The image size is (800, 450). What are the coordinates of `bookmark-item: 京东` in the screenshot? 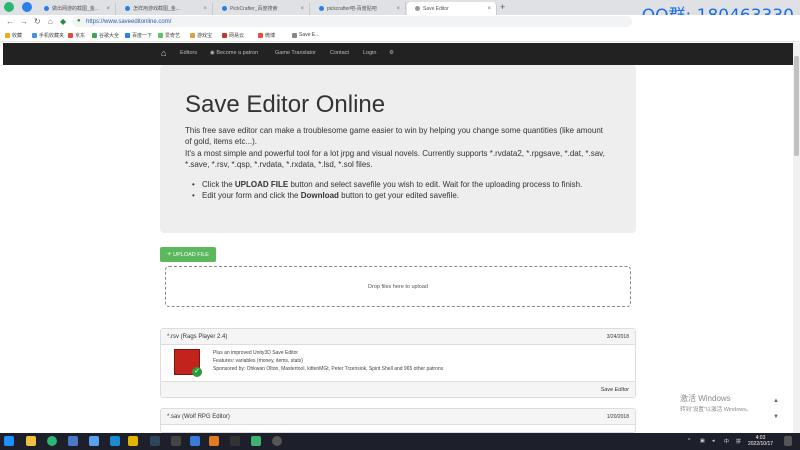 It's located at (76, 35).